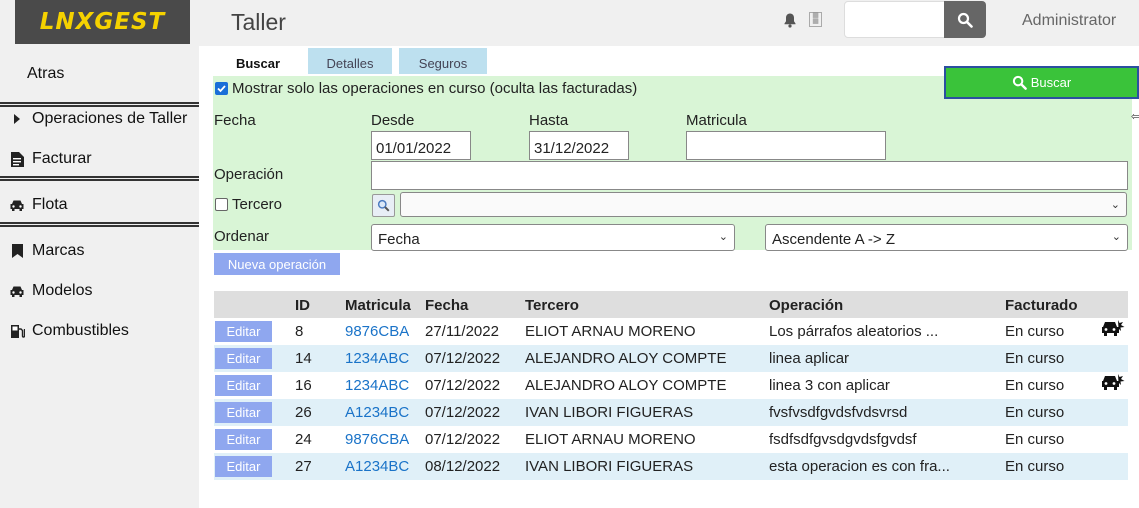 The image size is (1139, 508). What do you see at coordinates (393, 120) in the screenshot?
I see `desde-label: Desde` at bounding box center [393, 120].